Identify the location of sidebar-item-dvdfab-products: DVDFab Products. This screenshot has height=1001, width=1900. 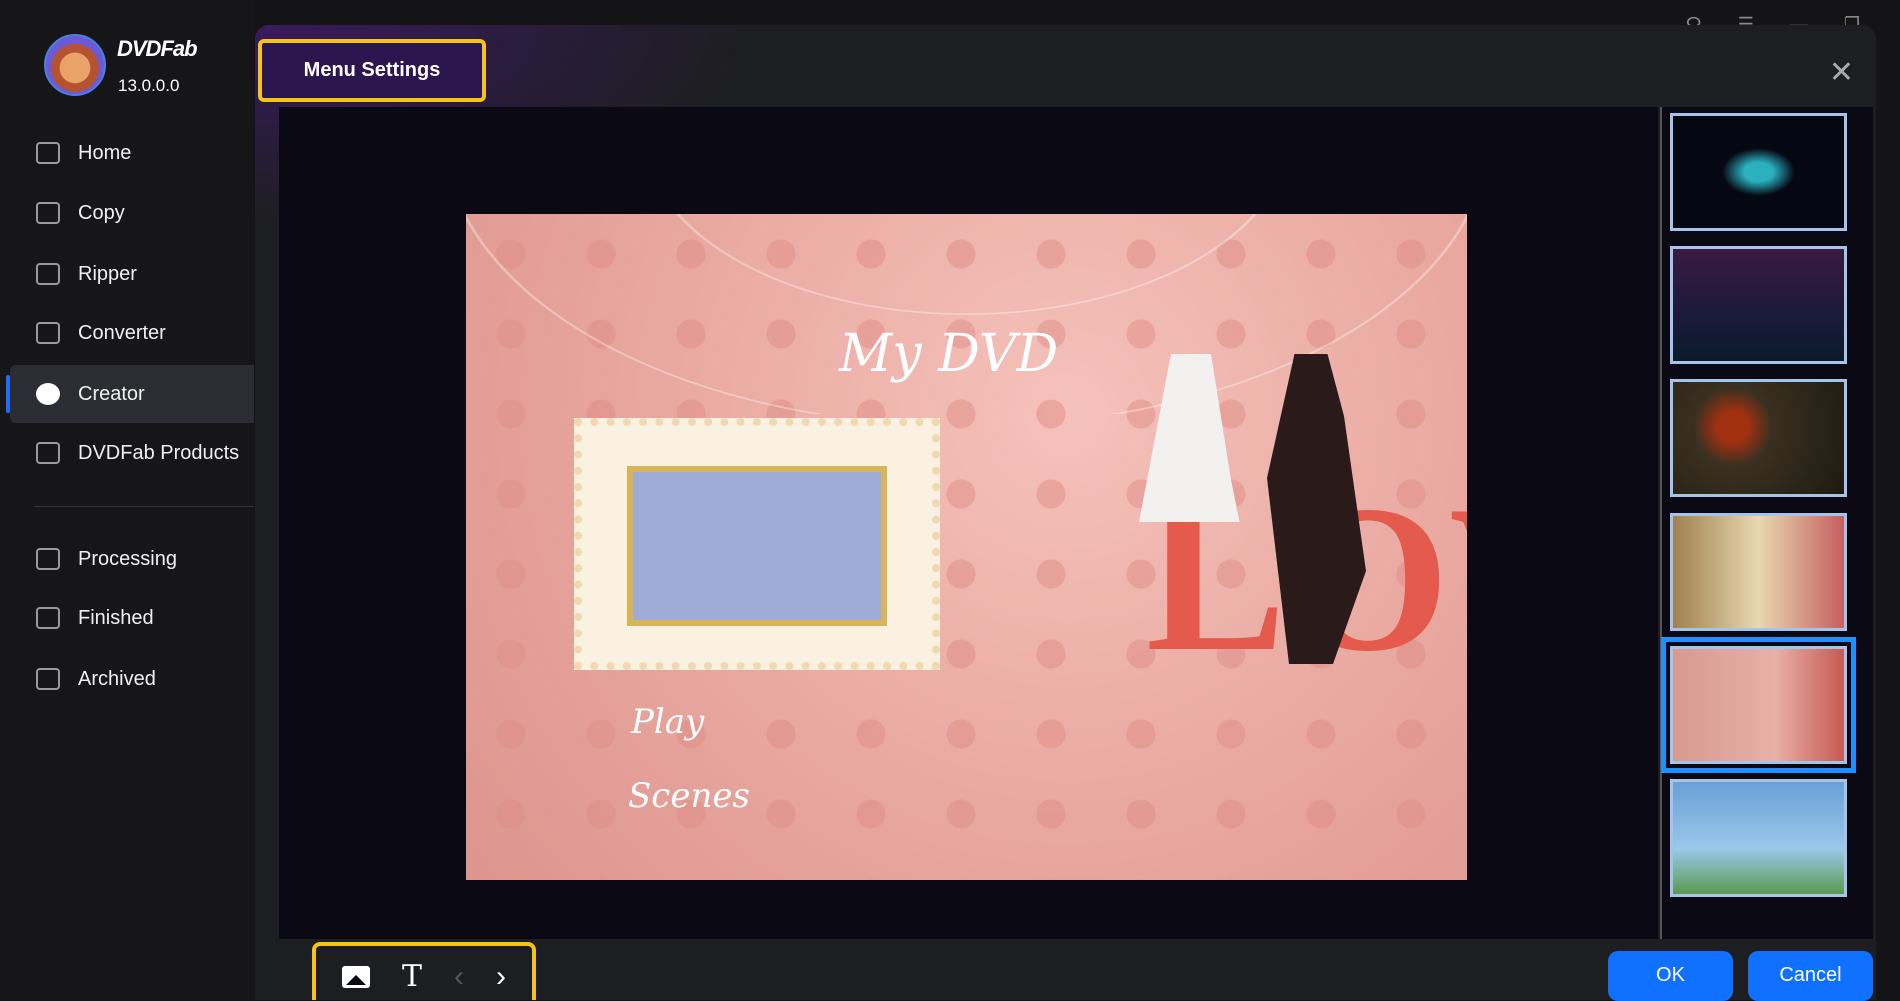
(132, 453).